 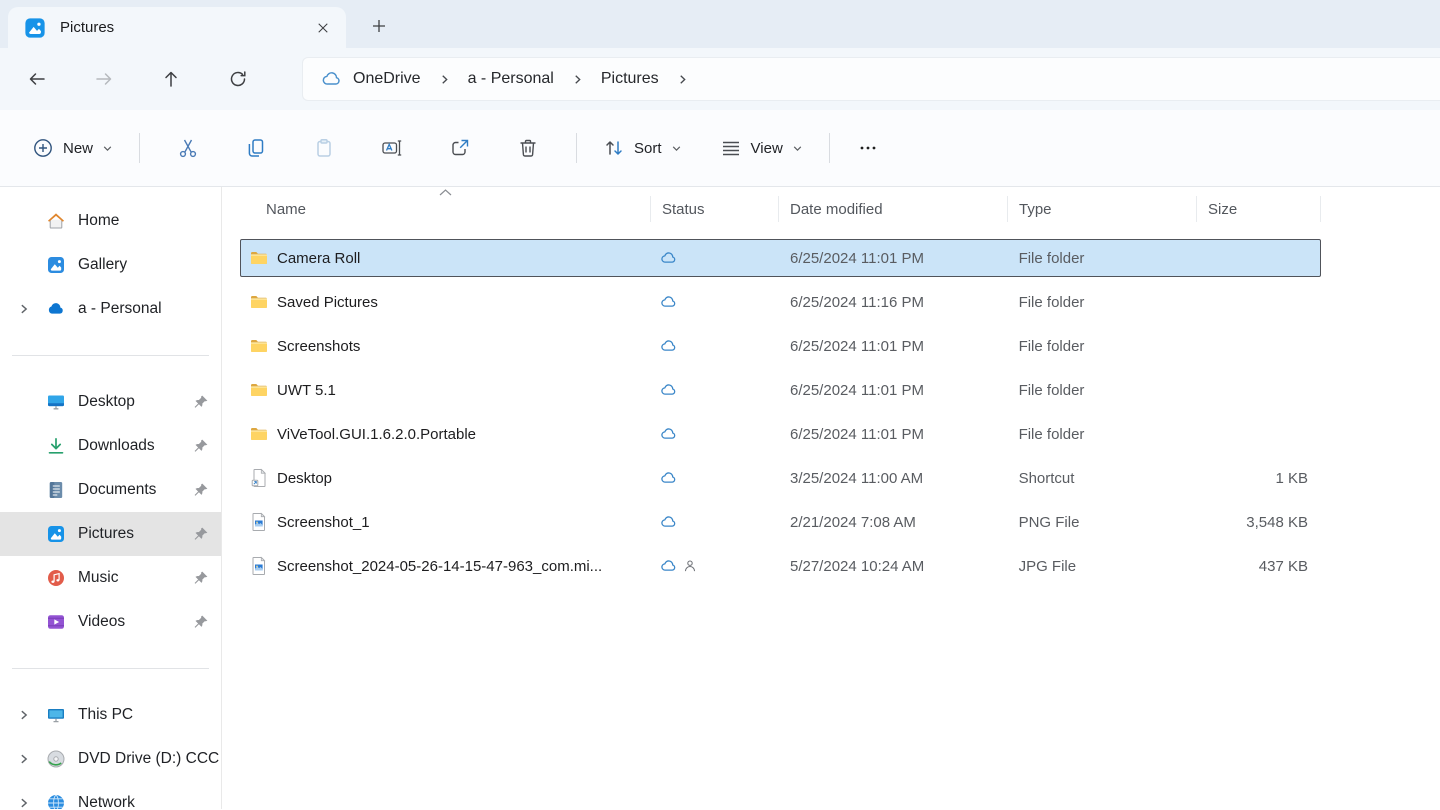 What do you see at coordinates (714, 209) in the screenshot?
I see `column-header-status: Status` at bounding box center [714, 209].